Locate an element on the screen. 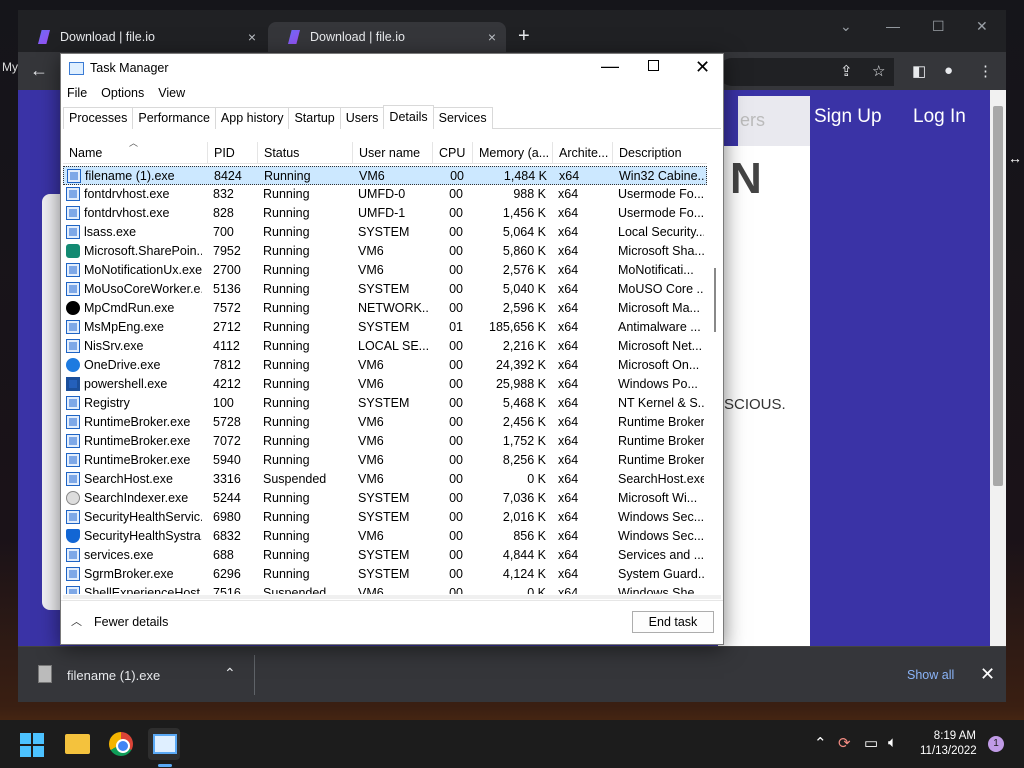  file-explorer-icon is located at coordinates (77, 744).